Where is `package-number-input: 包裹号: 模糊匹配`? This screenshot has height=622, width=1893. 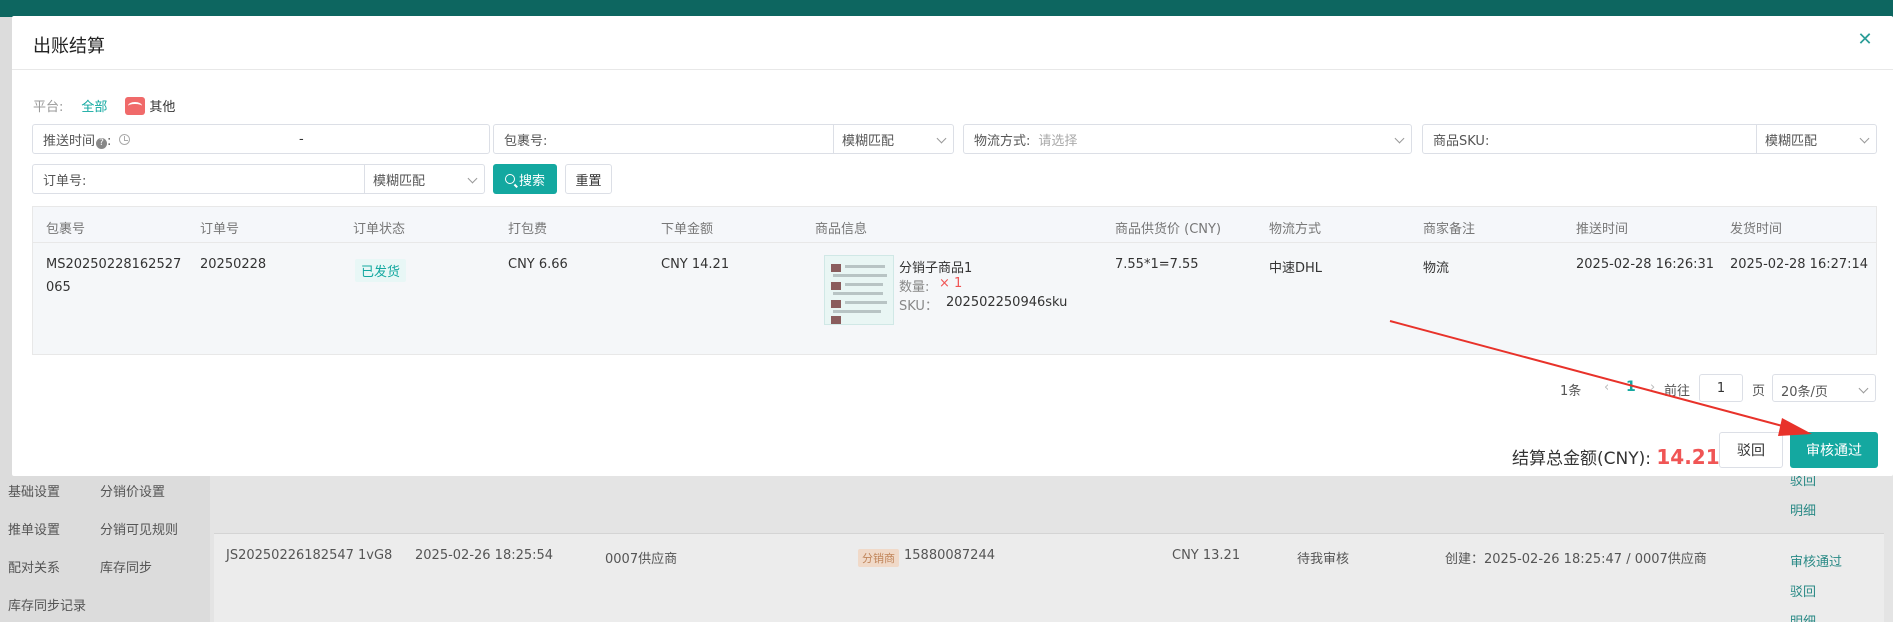 package-number-input: 包裹号: 模糊匹配 is located at coordinates (723, 139).